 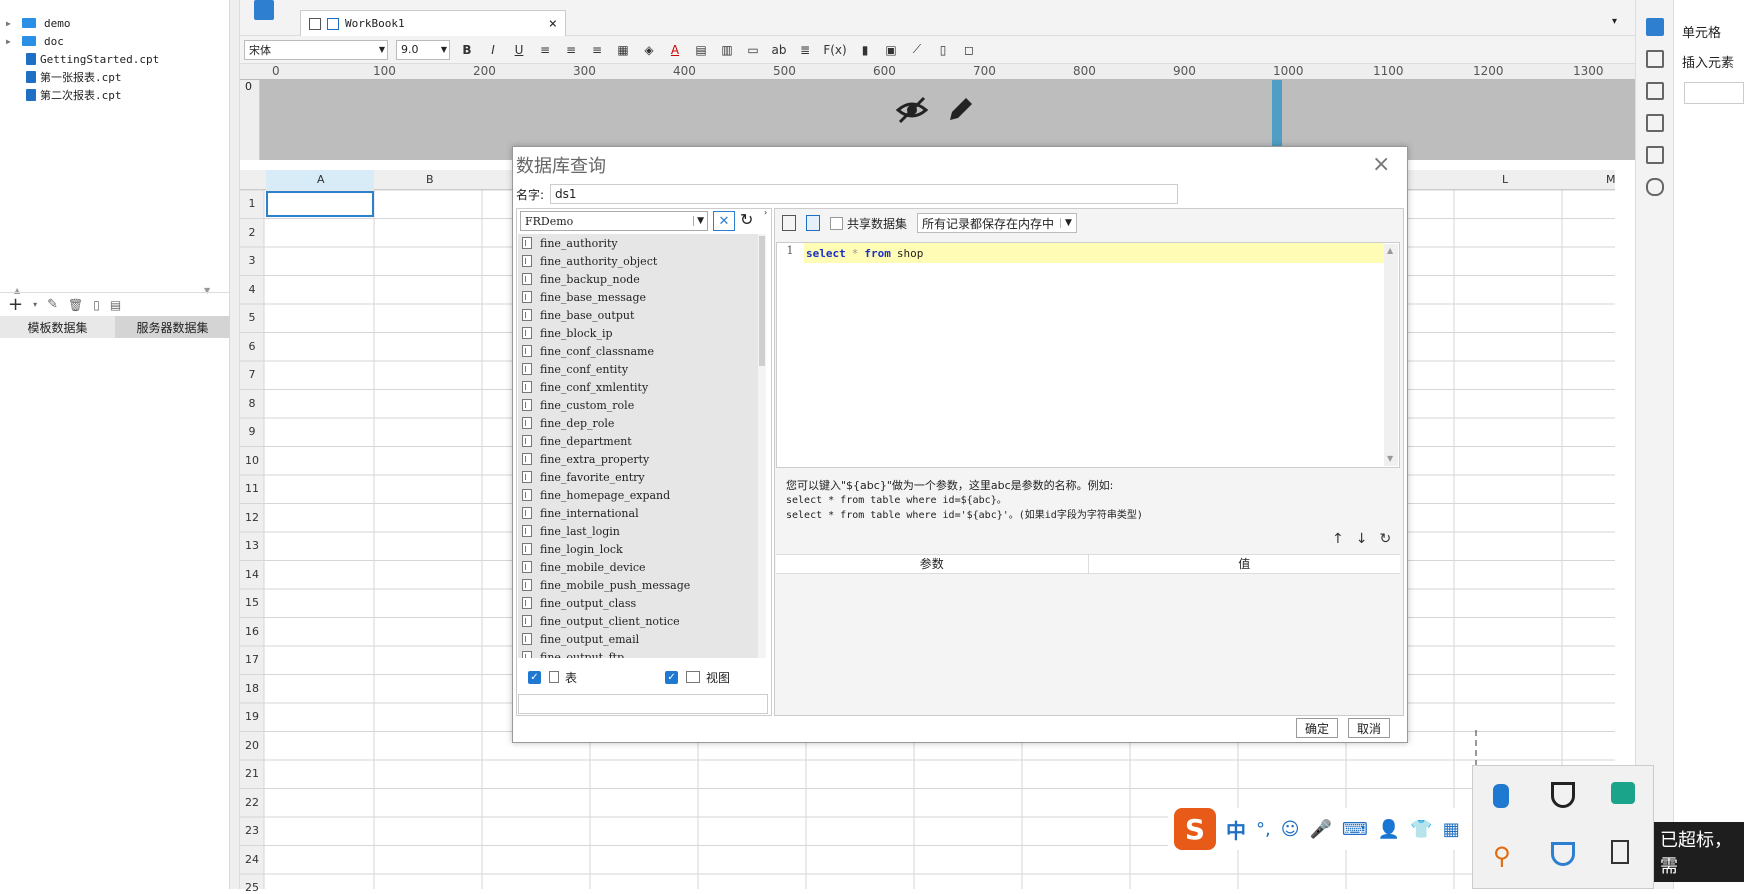 I want to click on move-down-icon: ↓, so click(x=1362, y=539).